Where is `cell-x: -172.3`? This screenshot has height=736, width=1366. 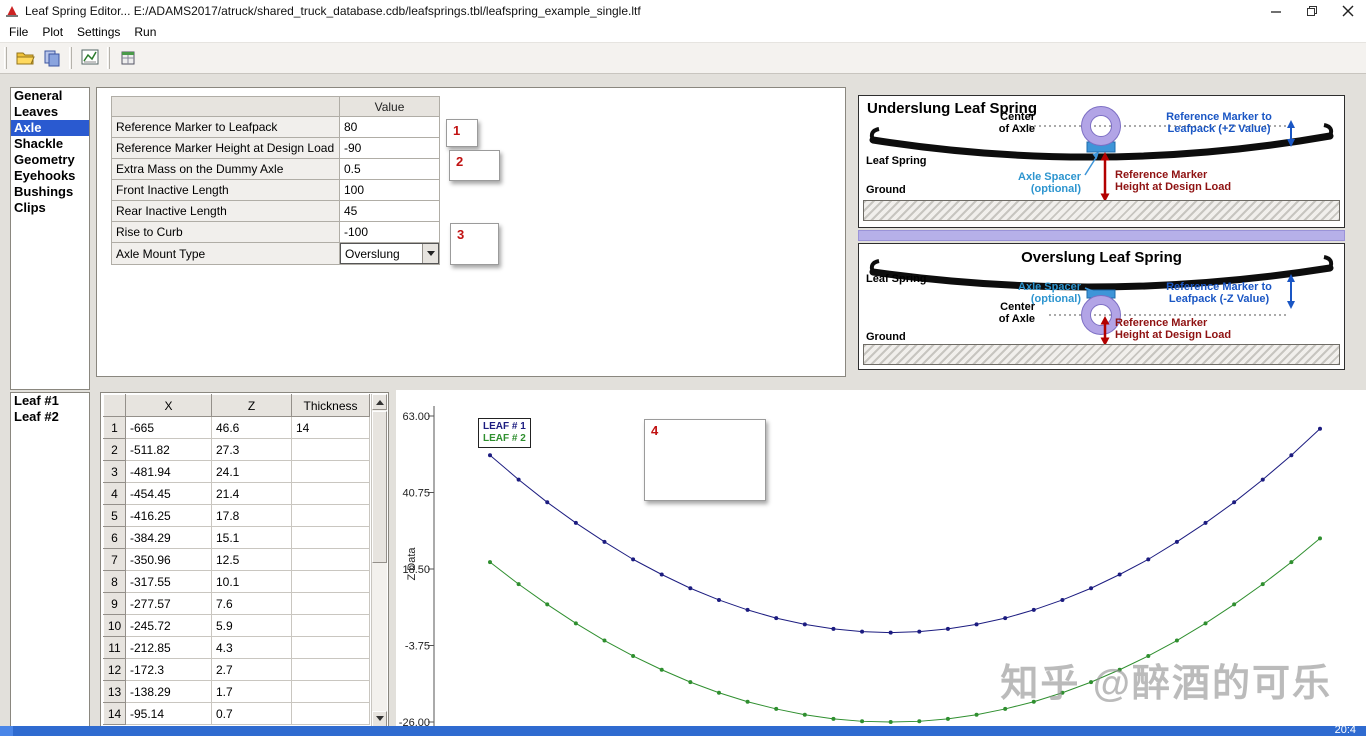 cell-x: -172.3 is located at coordinates (168, 669).